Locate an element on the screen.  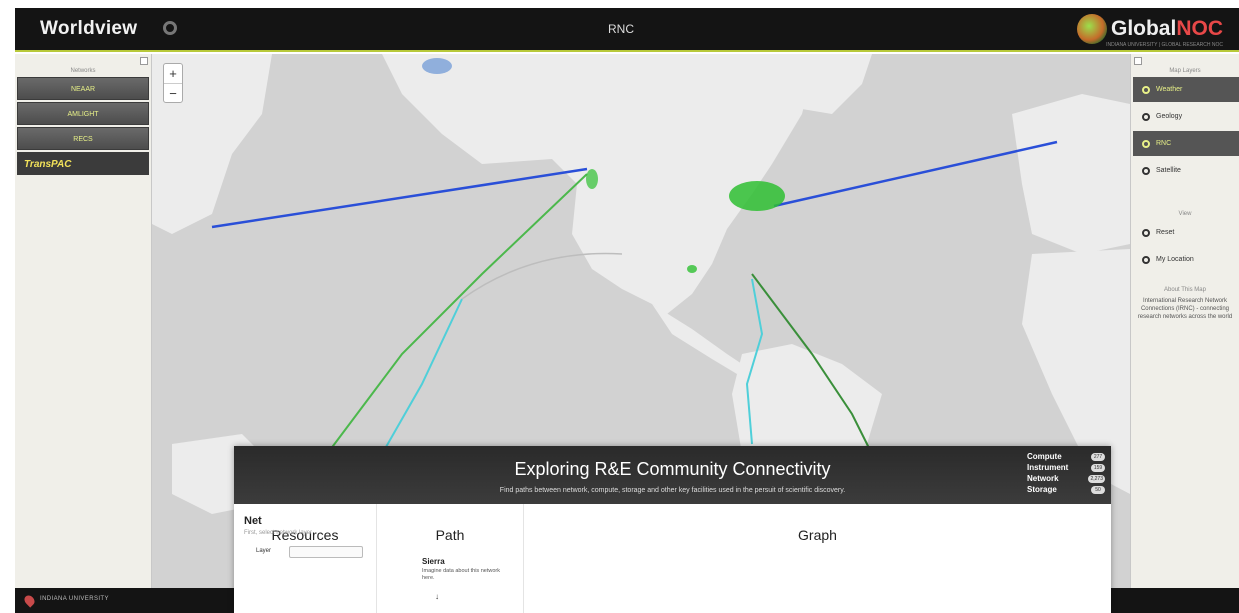
graph-column: Graph is located at coordinates (817, 558).